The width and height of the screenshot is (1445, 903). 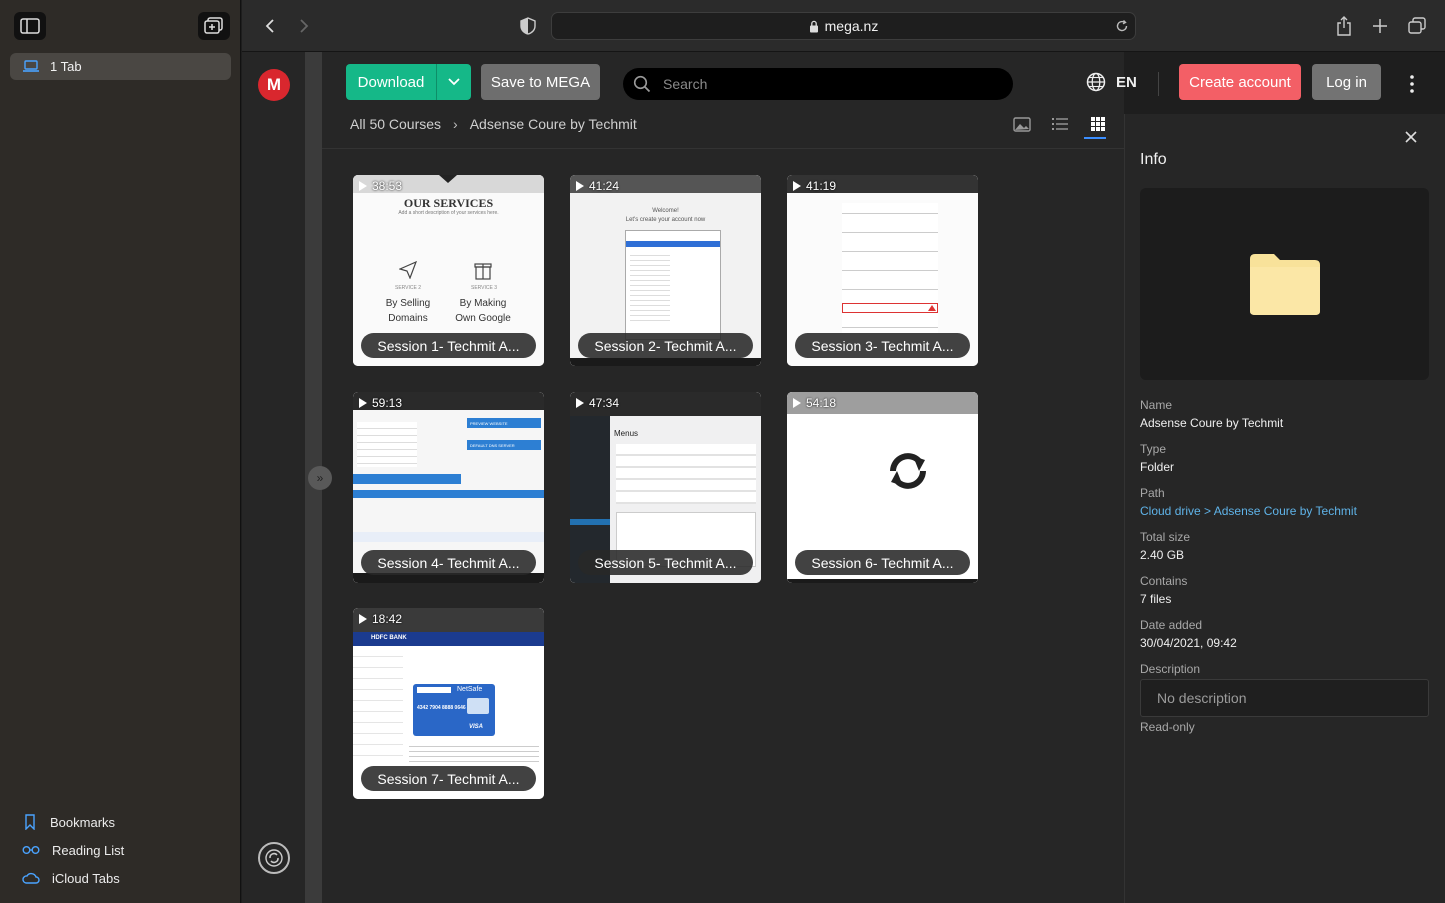 What do you see at coordinates (448, 203) in the screenshot?
I see `thumbnail-heading: OUR SERVICES` at bounding box center [448, 203].